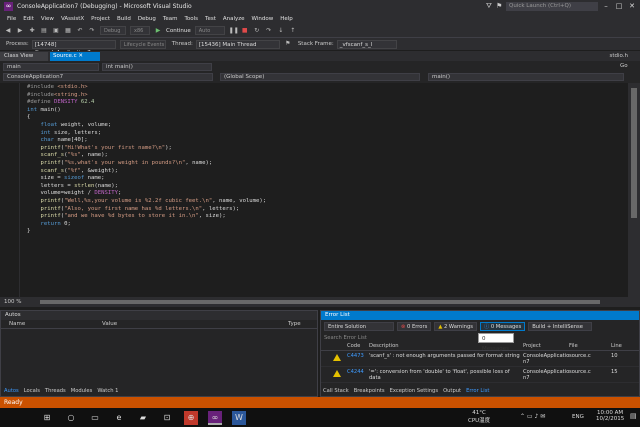 Image resolution: width=640 pixels, height=427 pixels. I want to click on autos-col-name: Name, so click(55, 324).